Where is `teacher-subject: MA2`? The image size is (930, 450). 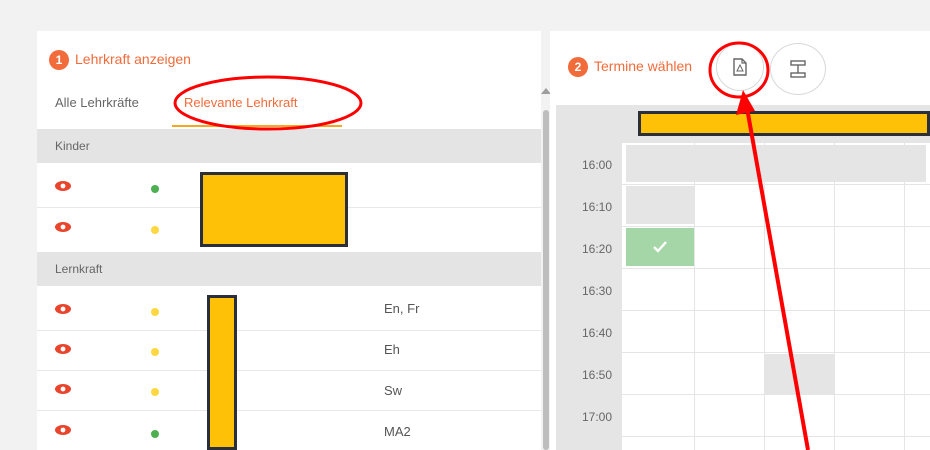
teacher-subject: MA2 is located at coordinates (397, 431).